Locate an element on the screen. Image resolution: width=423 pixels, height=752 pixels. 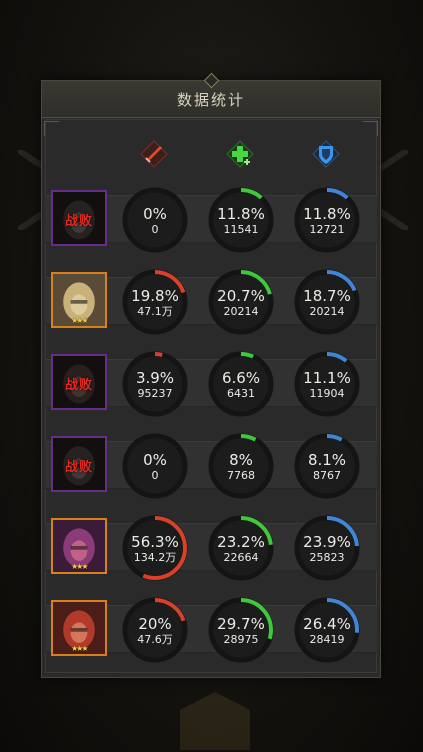
stat-ring-green-cross-heal: 20.7% 20214 is located at coordinates (241, 302).